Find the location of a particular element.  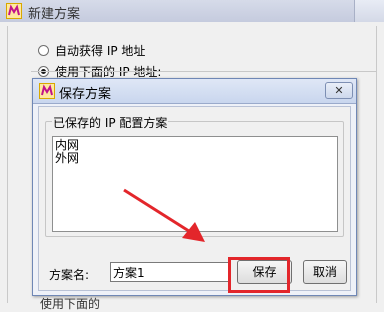

radio-button is located at coordinates (43, 50).